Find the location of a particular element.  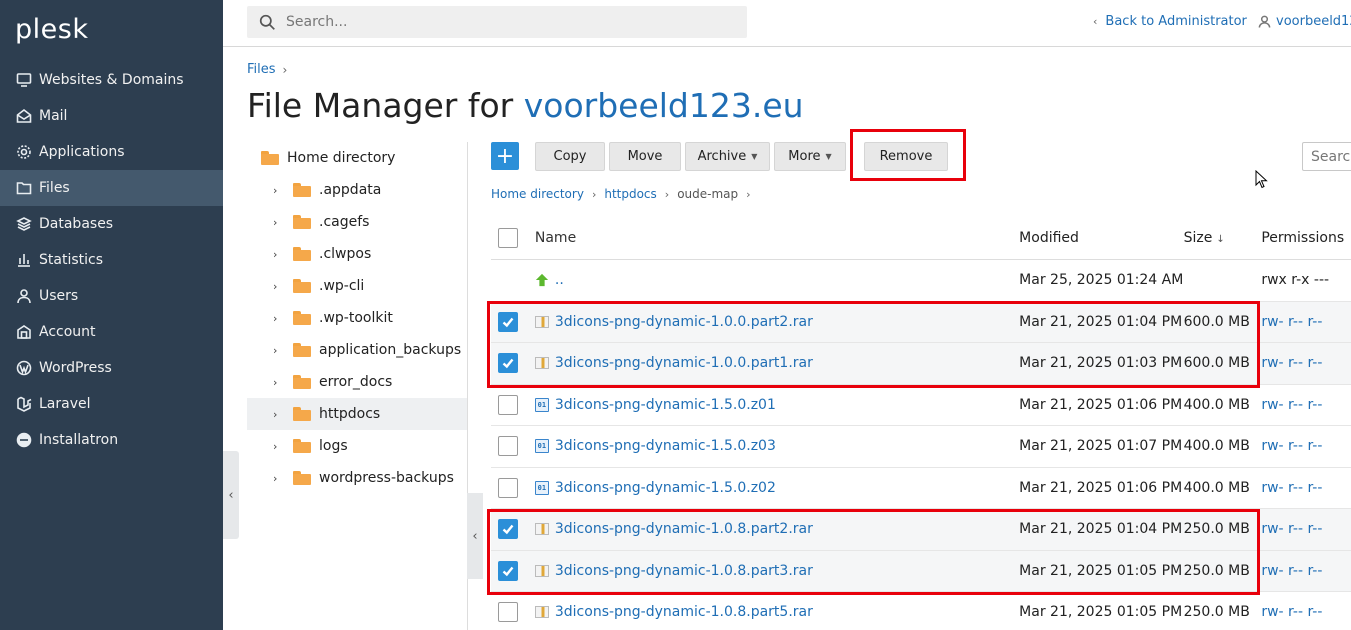

tree-item-dot-clwpos: › .clwpos is located at coordinates (357, 254).